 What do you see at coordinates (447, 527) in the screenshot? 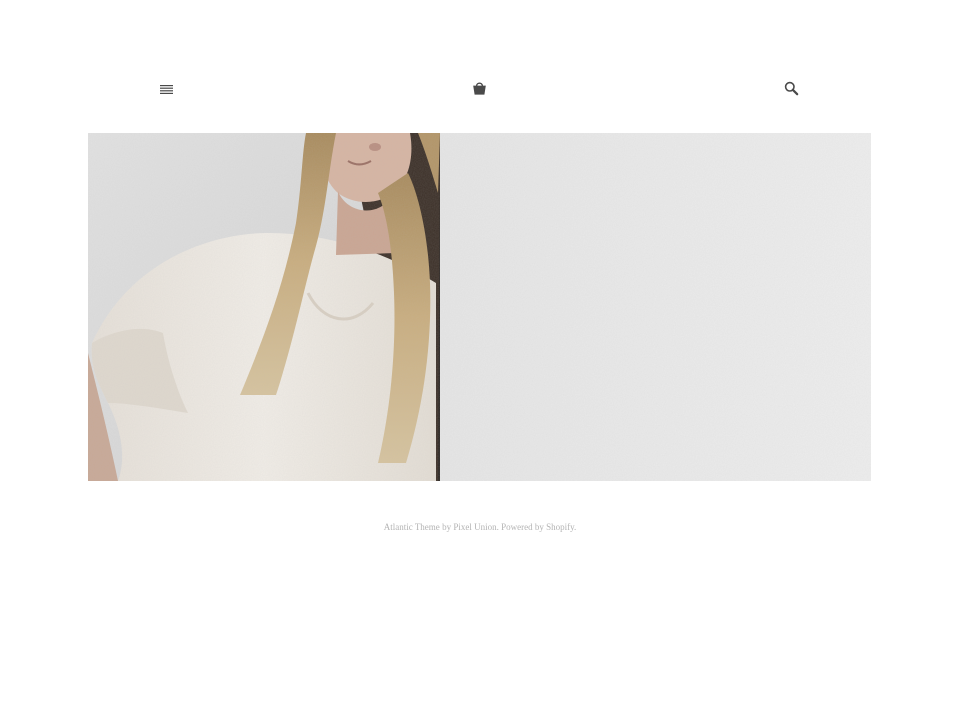
I see `by-text: by` at bounding box center [447, 527].